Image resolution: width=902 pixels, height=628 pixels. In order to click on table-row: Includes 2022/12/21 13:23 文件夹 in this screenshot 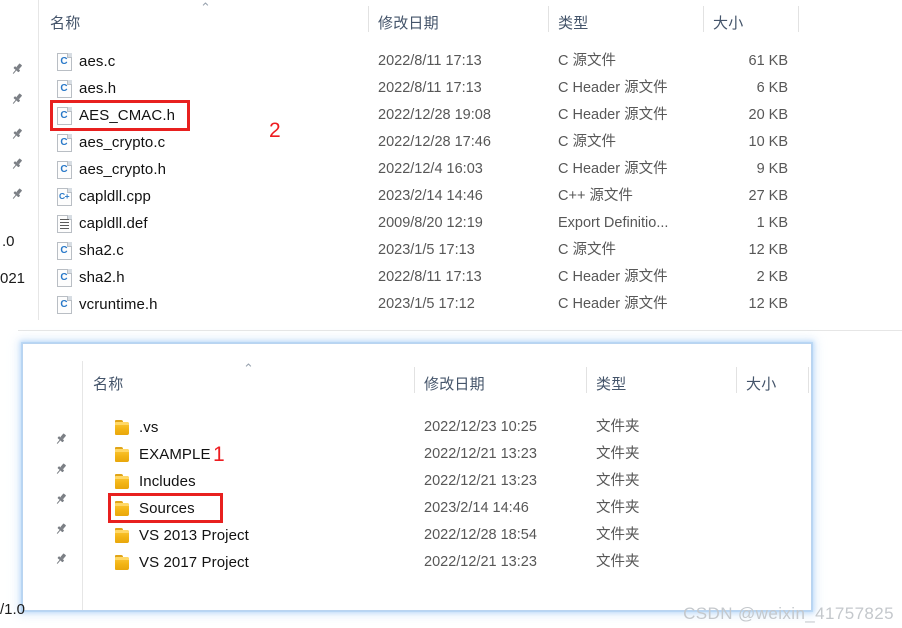, I will do `click(417, 481)`.